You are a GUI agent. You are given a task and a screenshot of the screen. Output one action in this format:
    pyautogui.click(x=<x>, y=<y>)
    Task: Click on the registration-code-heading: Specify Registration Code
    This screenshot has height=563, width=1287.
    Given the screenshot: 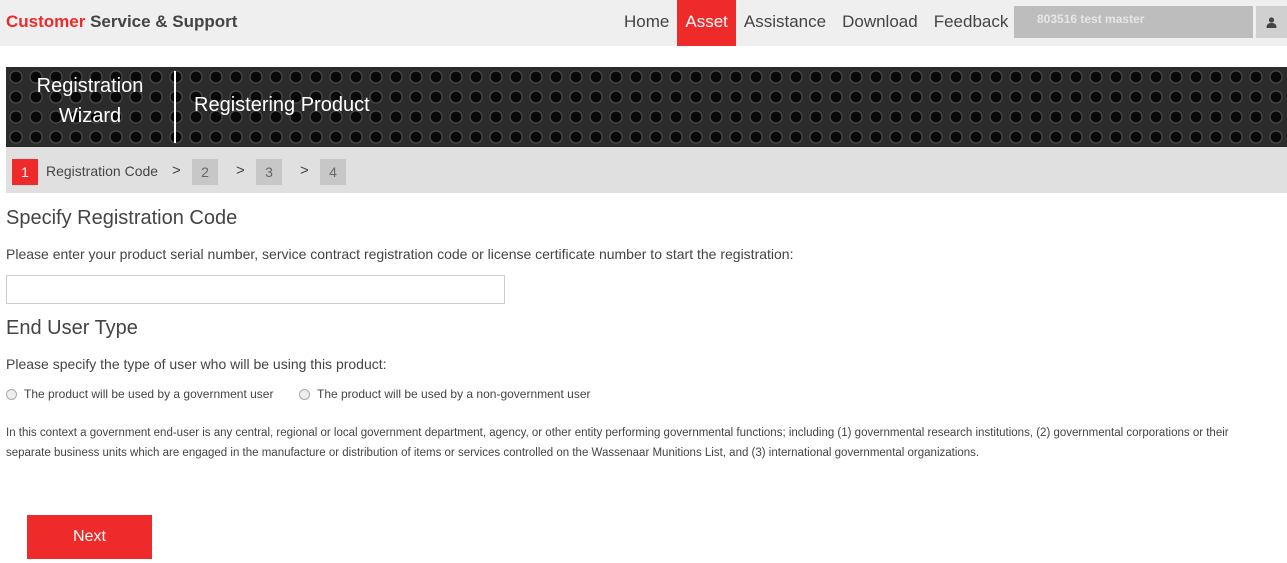 What is the action you would take?
    pyautogui.click(x=122, y=218)
    